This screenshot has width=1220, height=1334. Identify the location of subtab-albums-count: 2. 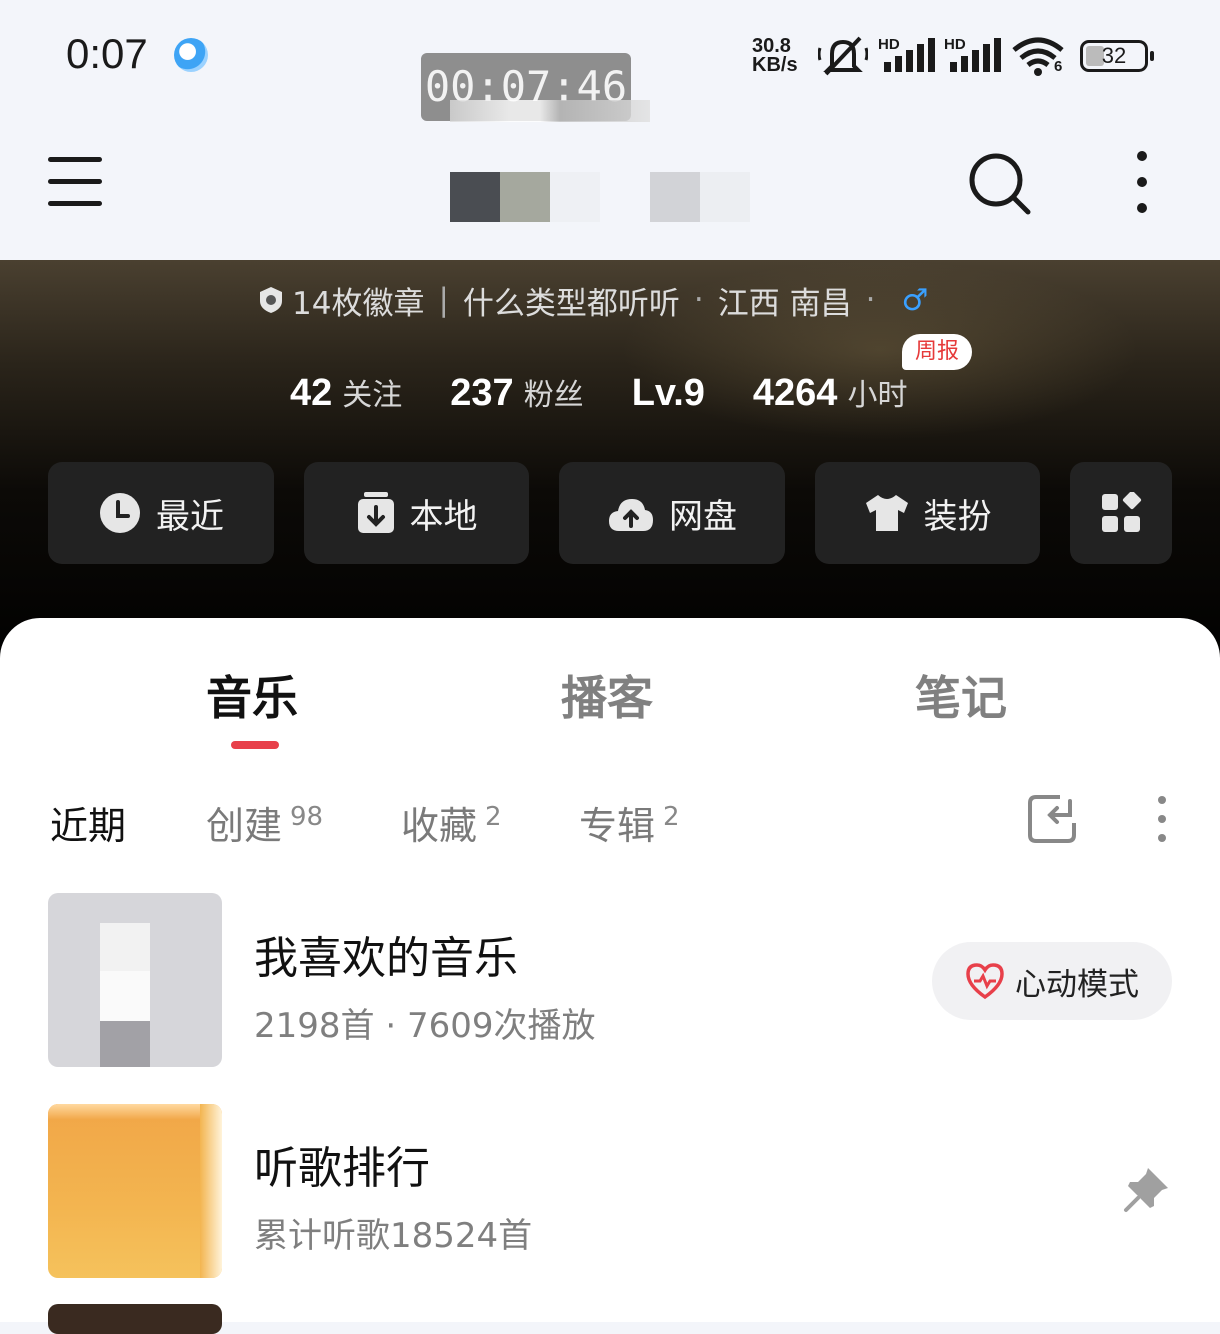
(671, 817).